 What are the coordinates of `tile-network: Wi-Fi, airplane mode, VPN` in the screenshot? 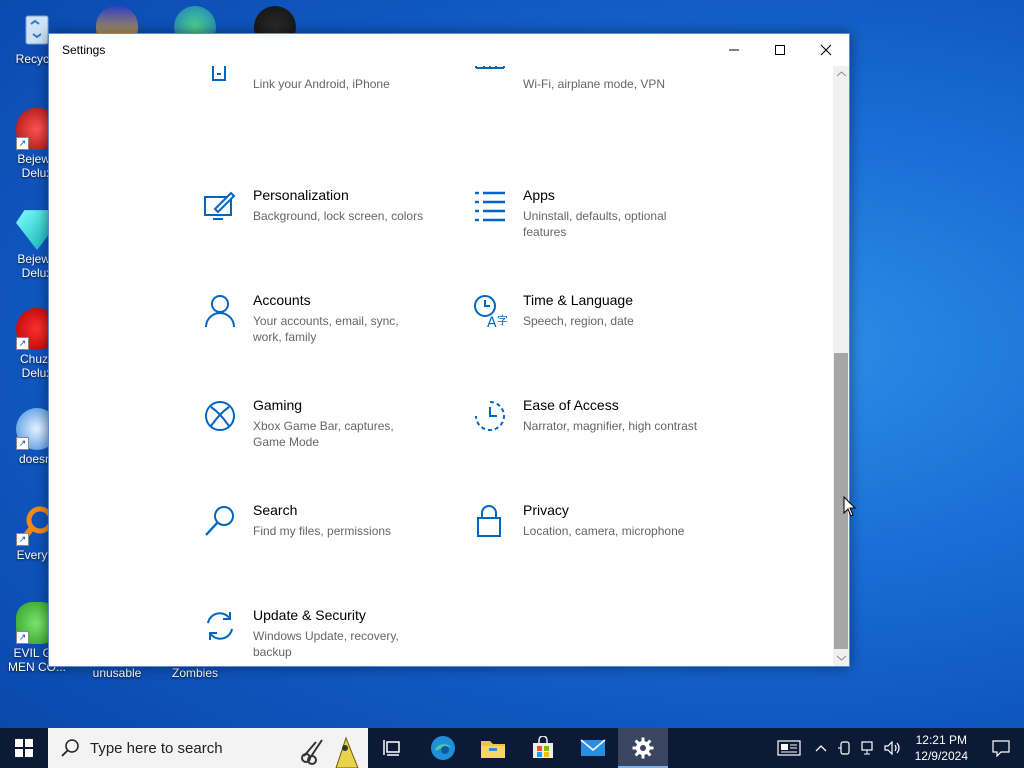 It's located at (593, 79).